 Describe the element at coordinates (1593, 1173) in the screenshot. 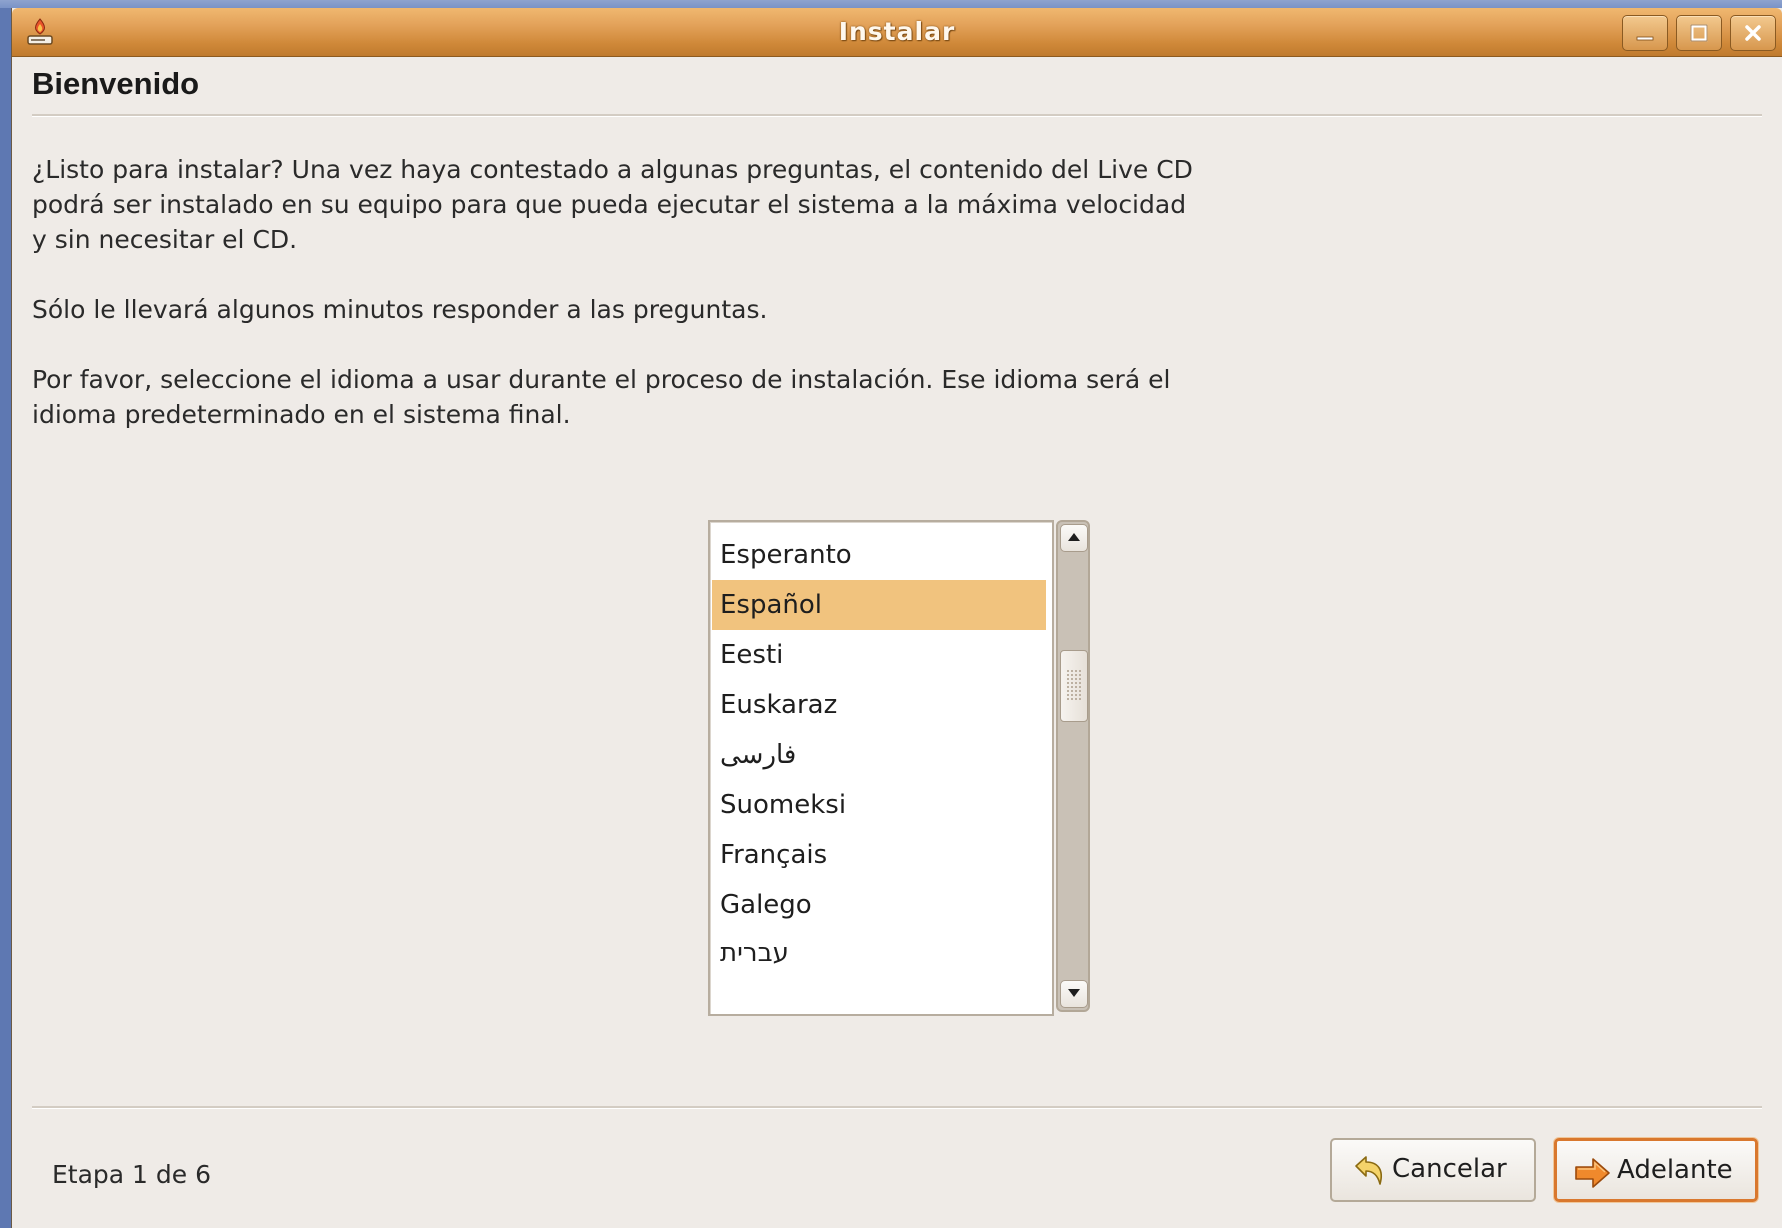

I see `forward-arrow-icon` at that location.